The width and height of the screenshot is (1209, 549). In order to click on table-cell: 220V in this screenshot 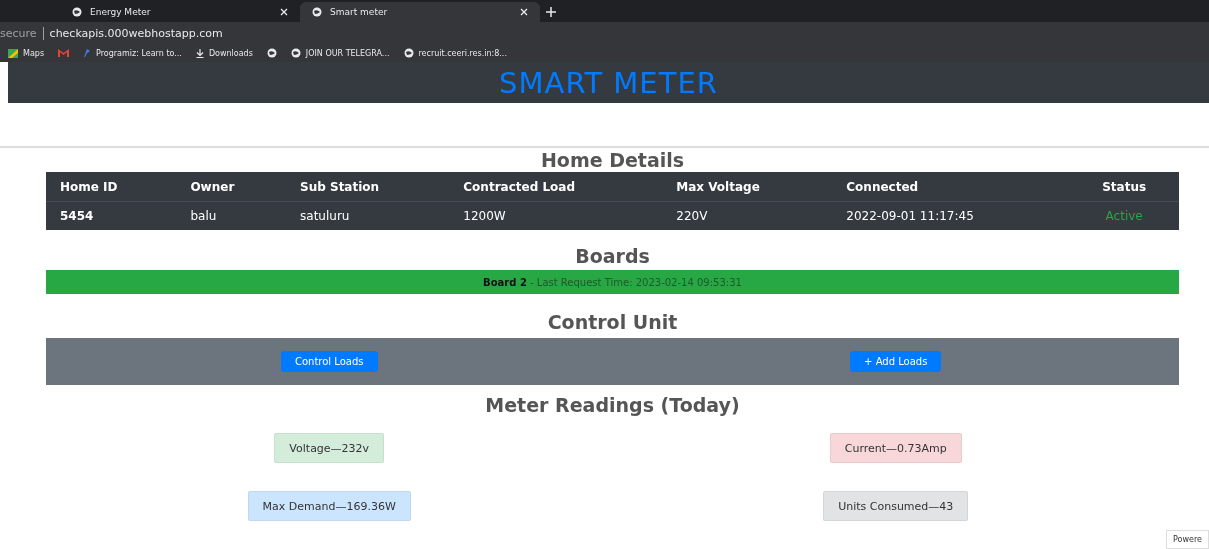, I will do `click(747, 215)`.